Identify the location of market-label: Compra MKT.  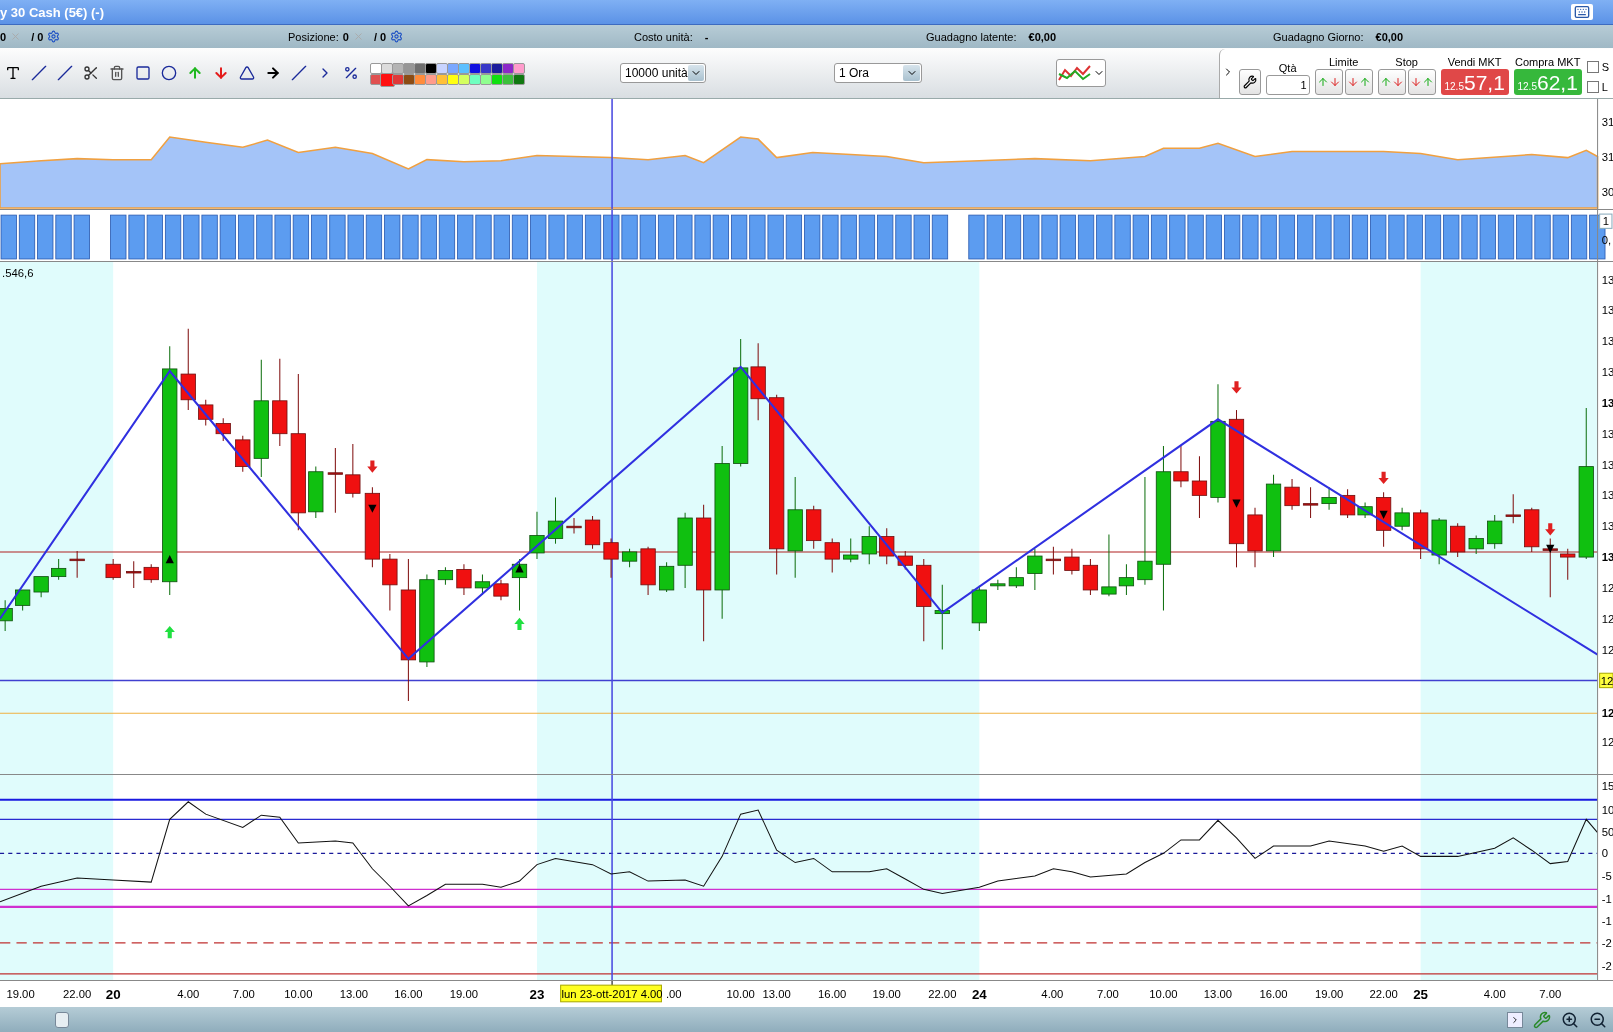
(1547, 61).